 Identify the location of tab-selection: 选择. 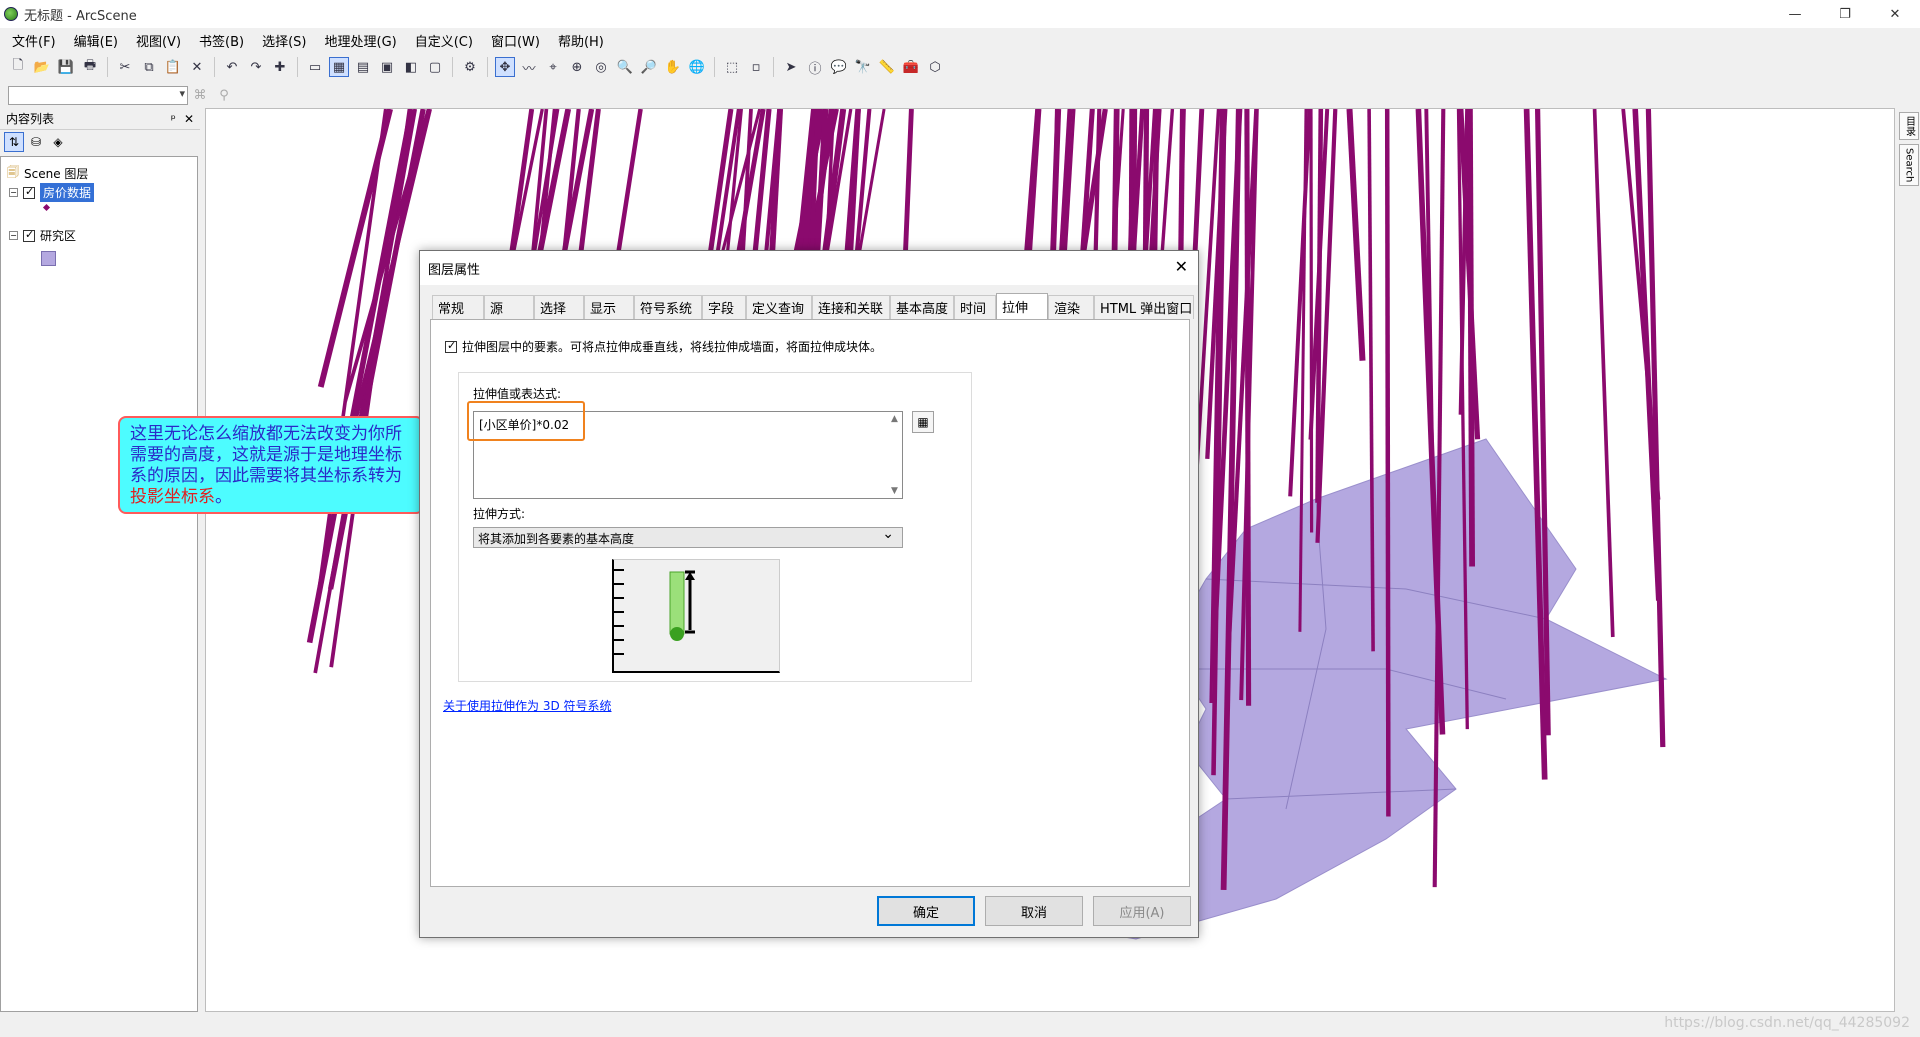
(559, 307).